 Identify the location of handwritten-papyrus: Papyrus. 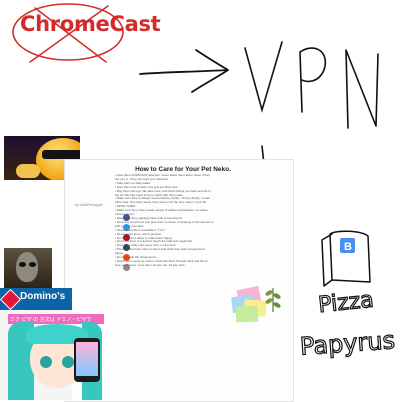
(347, 343).